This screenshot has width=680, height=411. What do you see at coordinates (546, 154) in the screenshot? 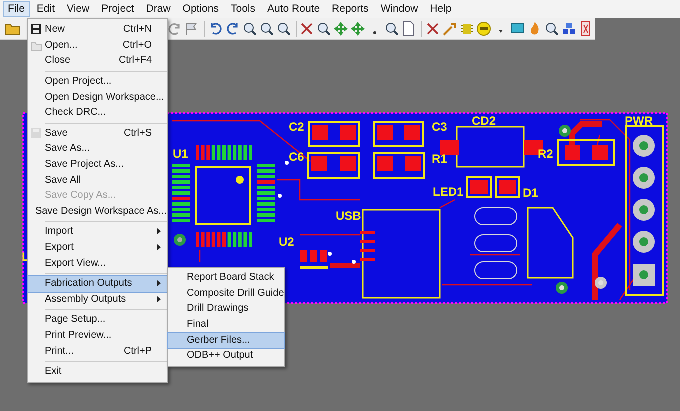
I see `component-label: R2` at bounding box center [546, 154].